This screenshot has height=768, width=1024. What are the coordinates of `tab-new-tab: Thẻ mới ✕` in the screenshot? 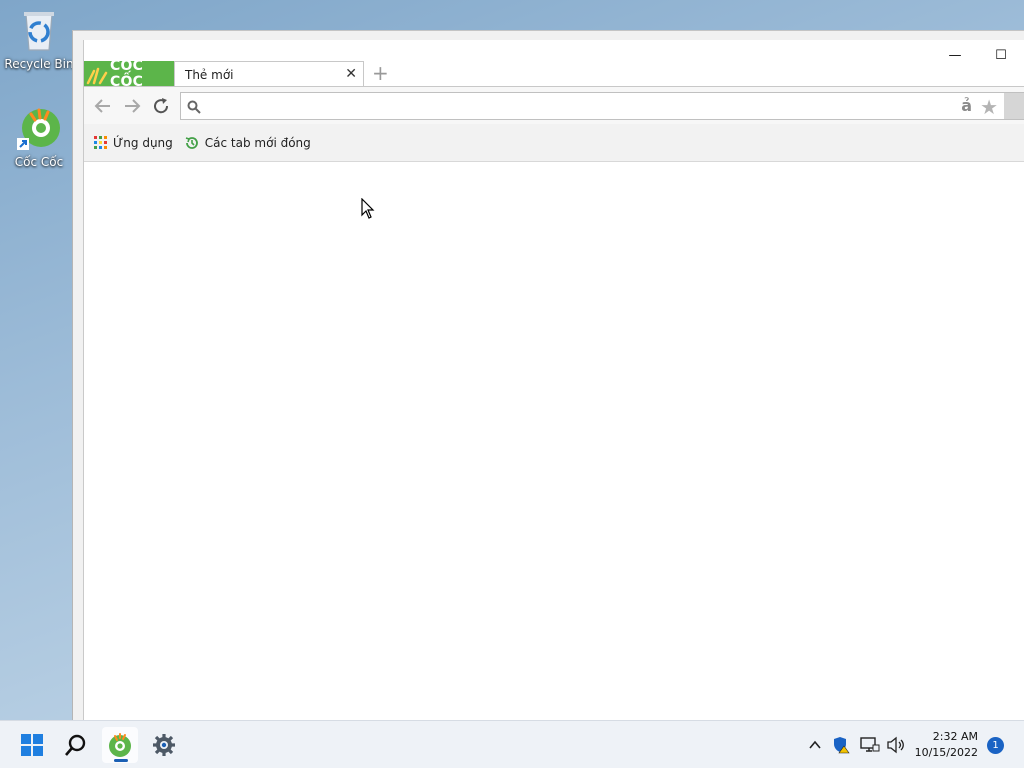 It's located at (269, 74).